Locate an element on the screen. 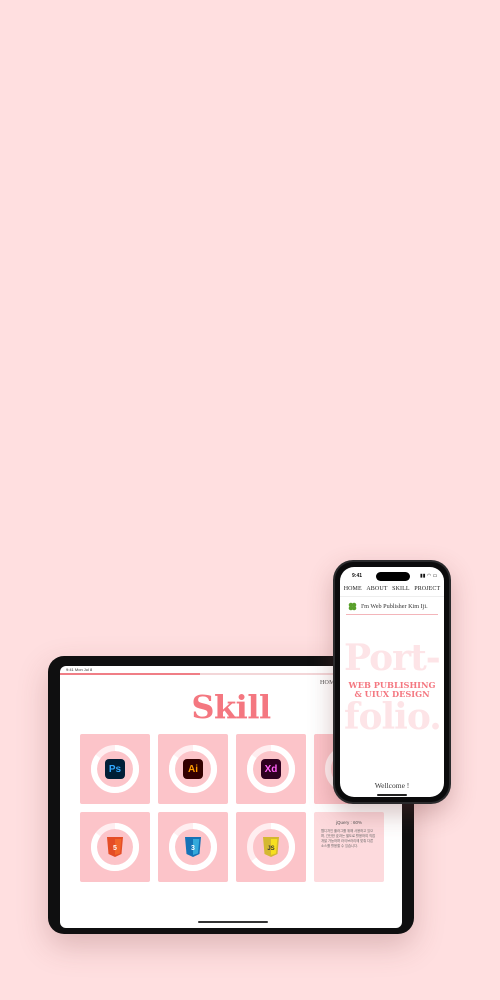  js-icon: JS is located at coordinates (271, 847).